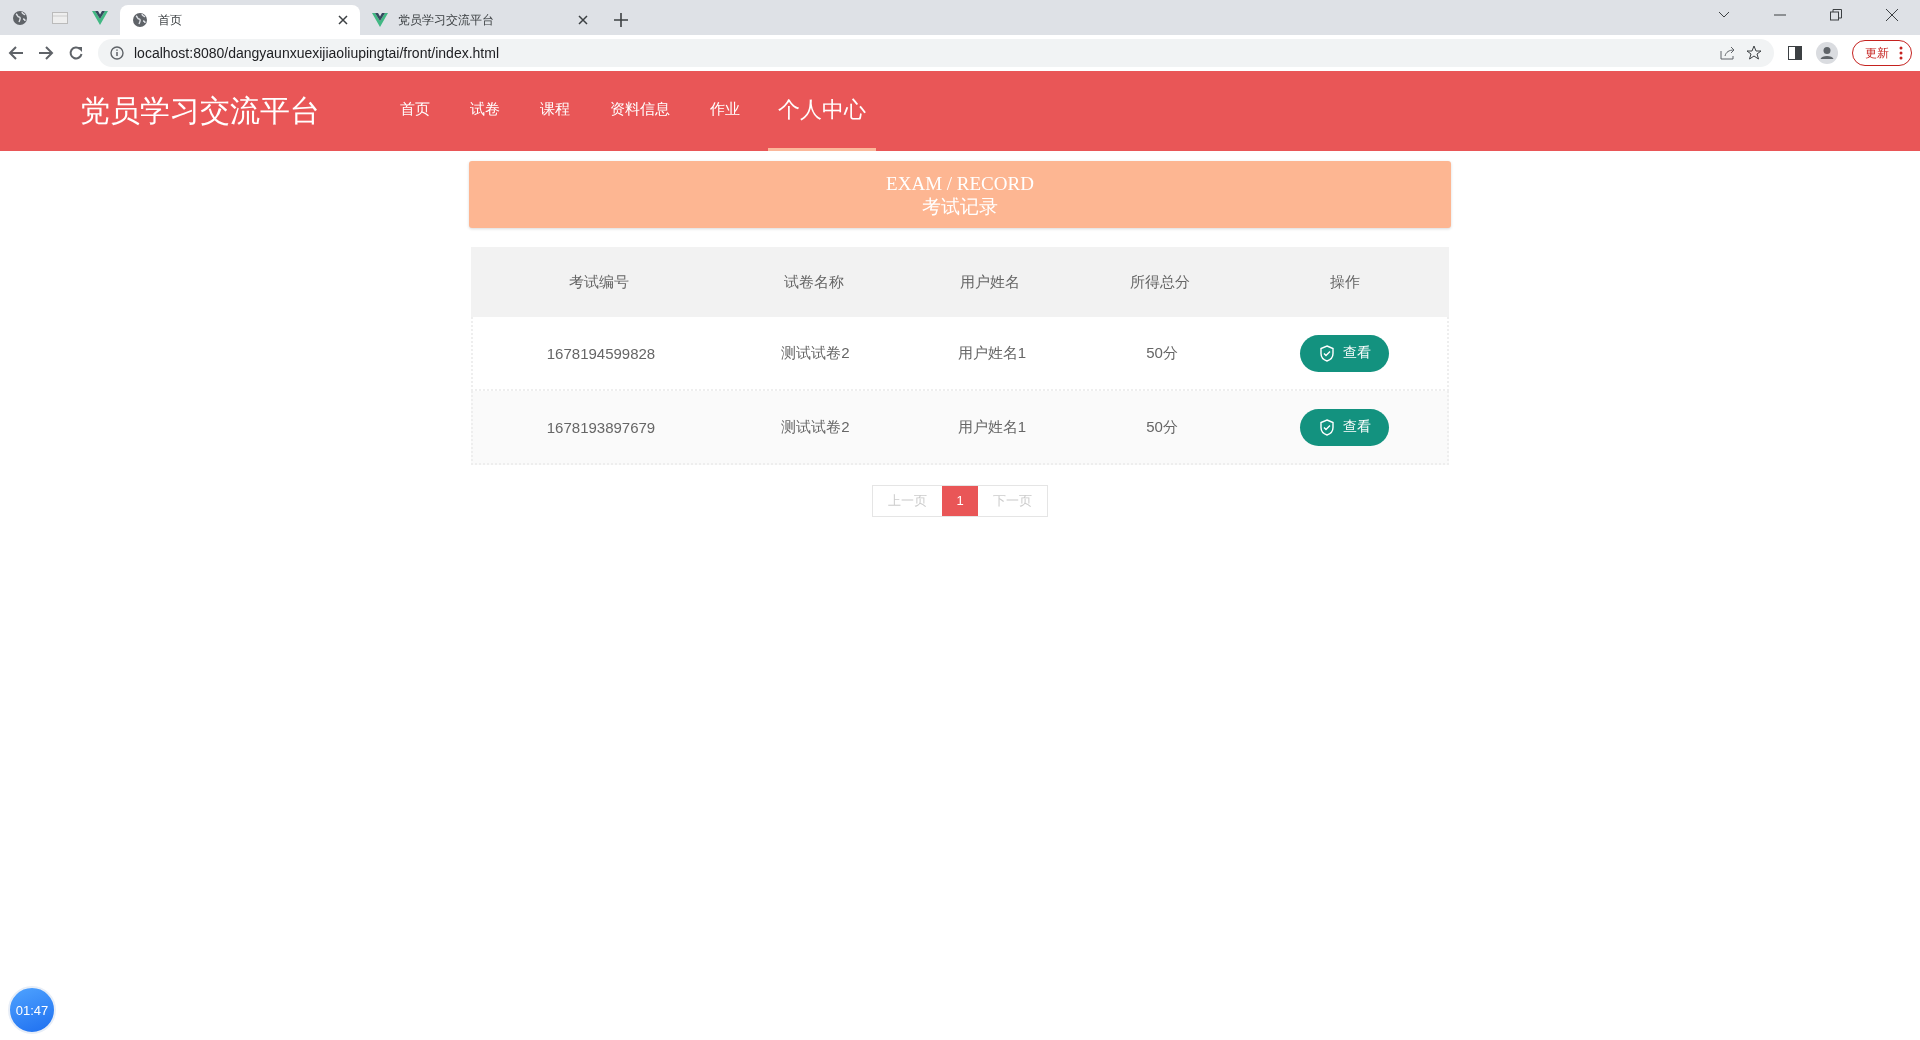 This screenshot has width=1920, height=1040. I want to click on more-icon, so click(1901, 53).